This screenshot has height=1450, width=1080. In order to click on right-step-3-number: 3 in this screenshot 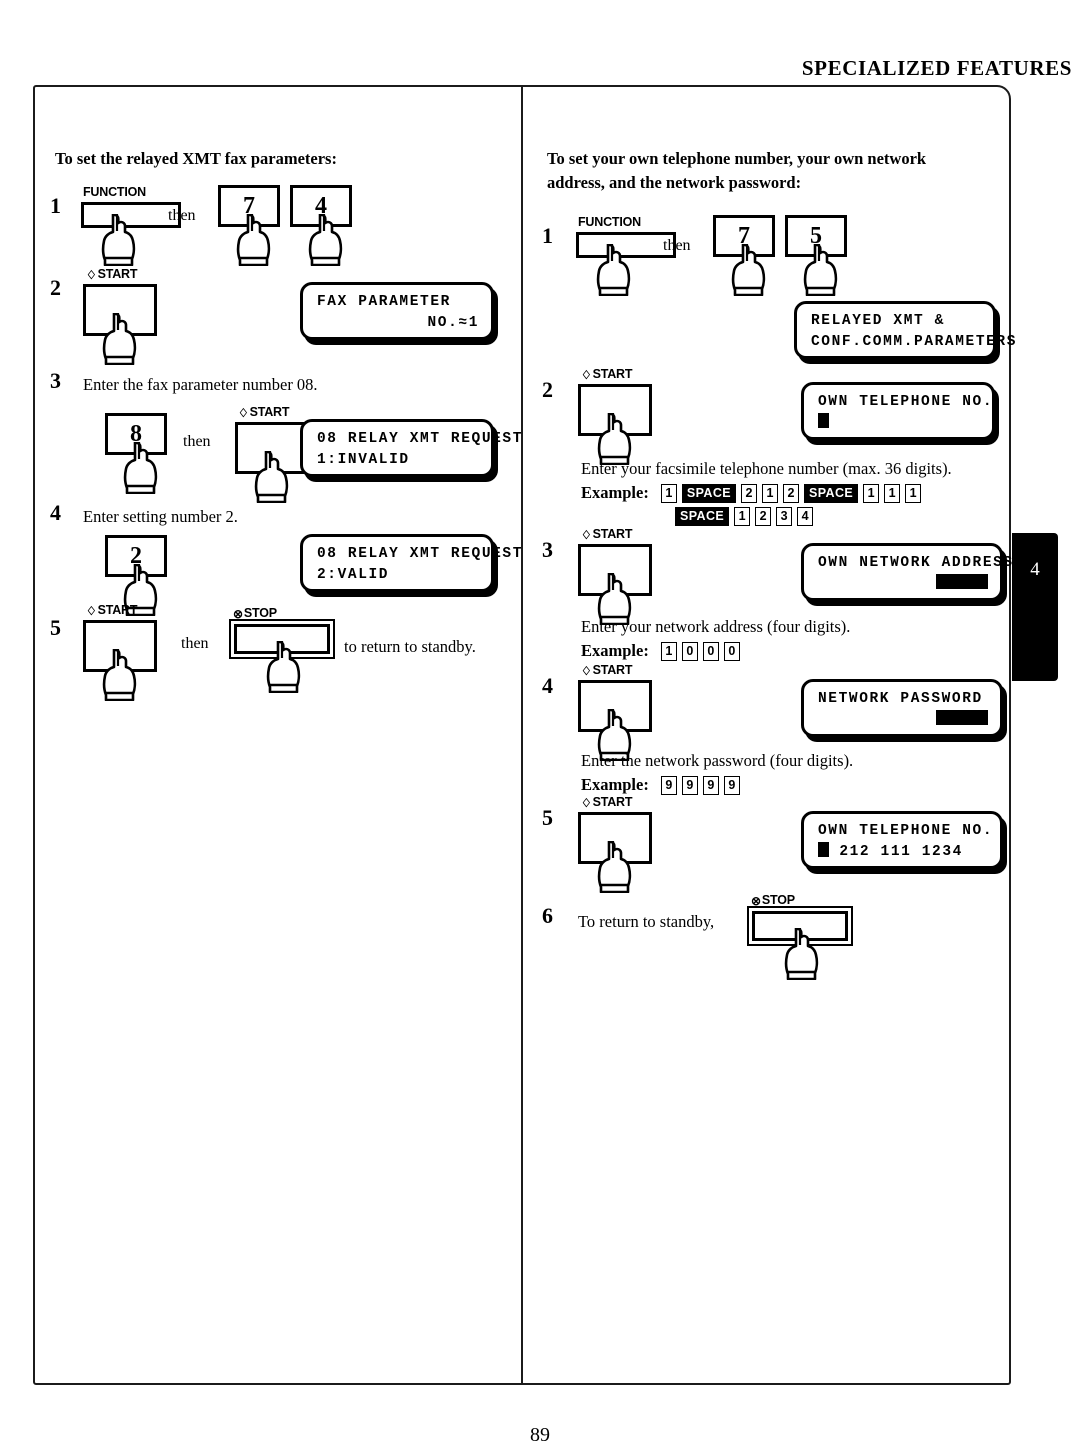, I will do `click(547, 549)`.